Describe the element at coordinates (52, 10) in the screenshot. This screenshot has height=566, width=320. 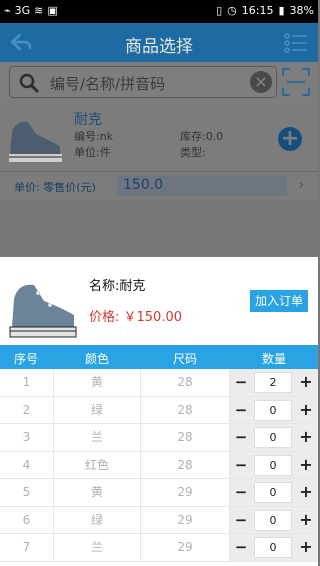
I see `image-icon: ▣` at that location.